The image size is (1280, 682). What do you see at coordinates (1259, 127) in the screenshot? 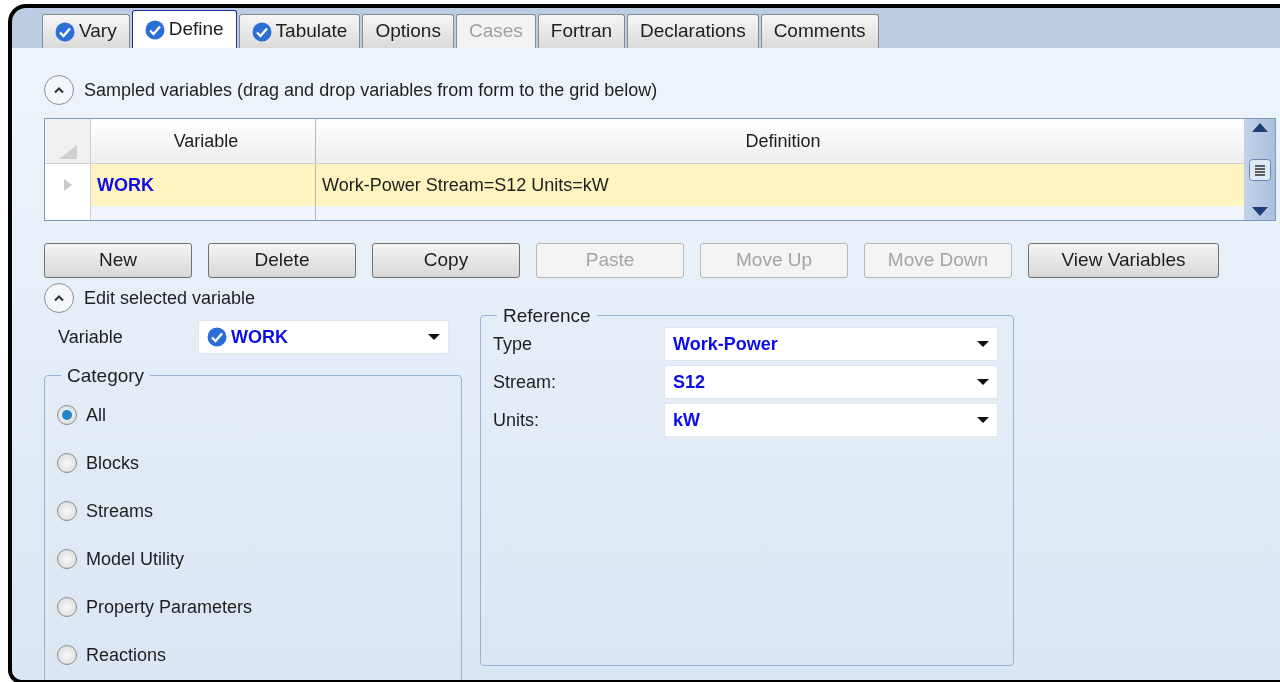
I see `scroll-up-icon` at bounding box center [1259, 127].